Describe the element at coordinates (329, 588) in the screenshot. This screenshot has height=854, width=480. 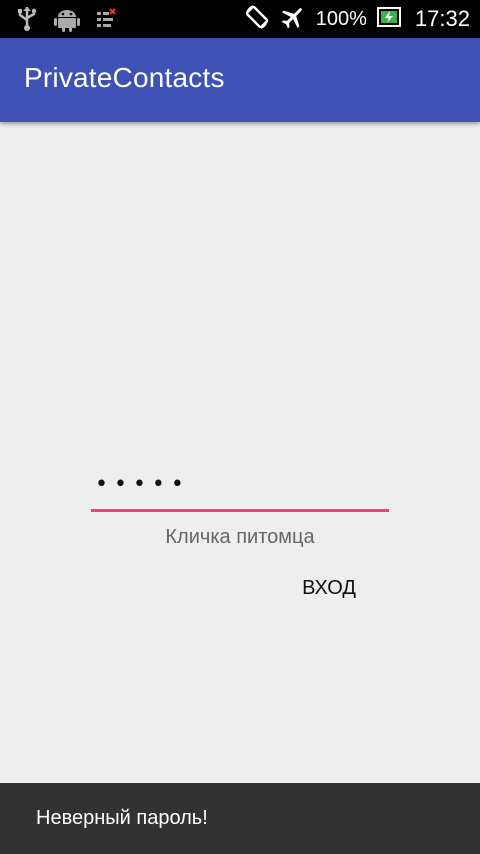
I see `login-button: ВХОД` at that location.